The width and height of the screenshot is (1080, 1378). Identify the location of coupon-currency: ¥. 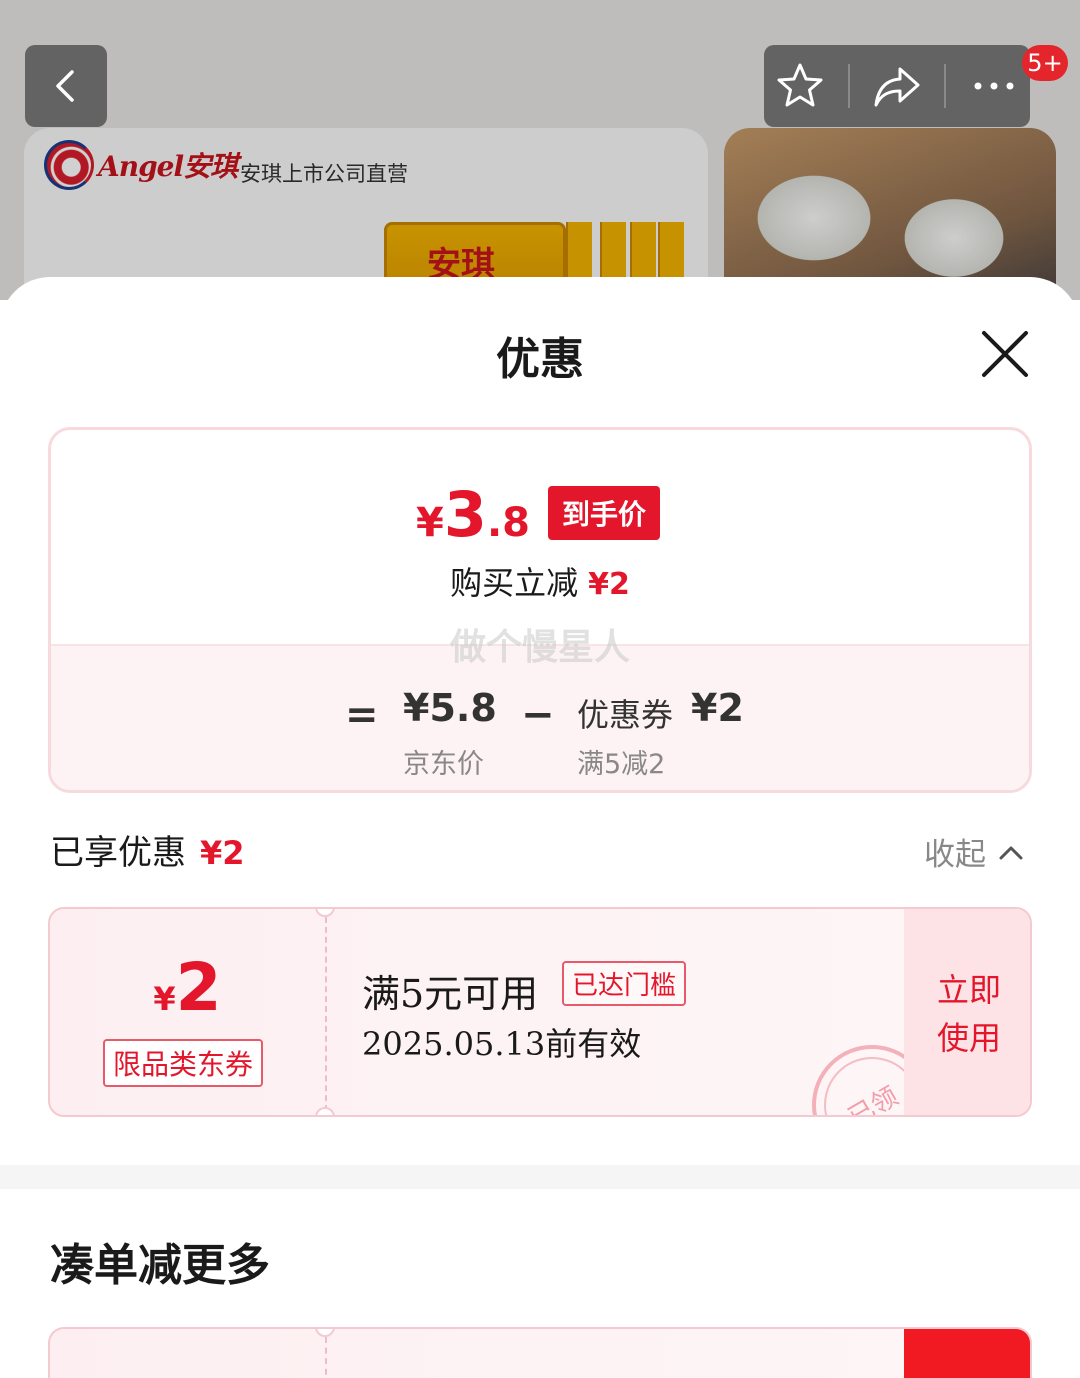
(164, 999).